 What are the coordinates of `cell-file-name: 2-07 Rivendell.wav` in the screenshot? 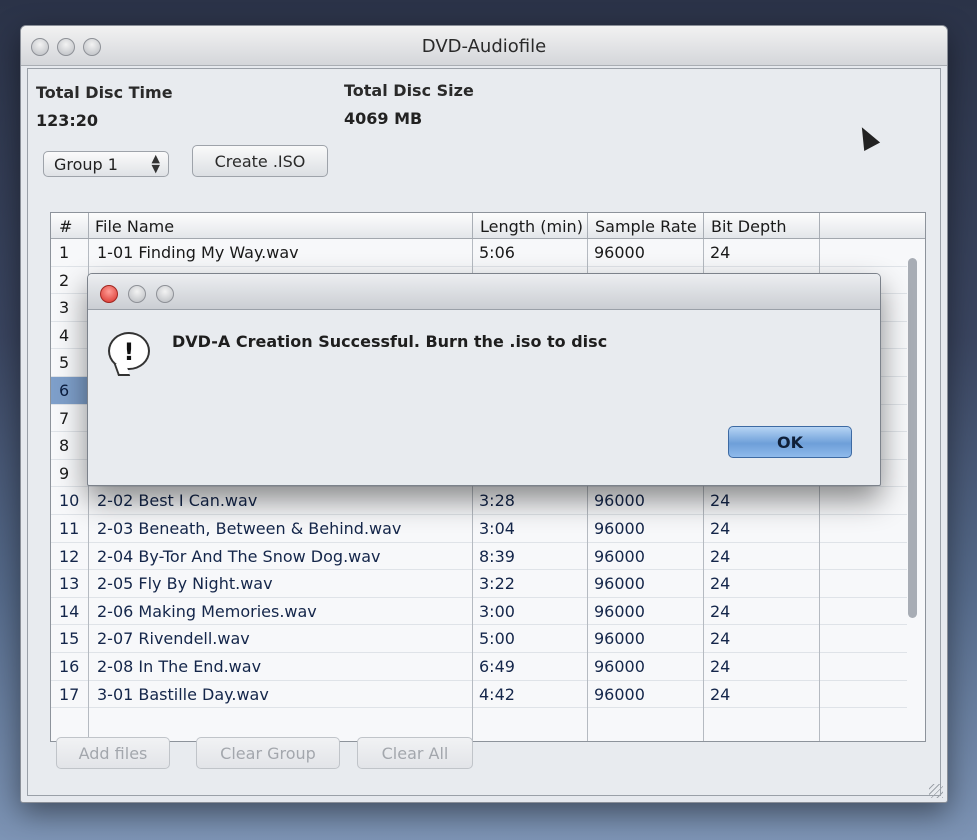 It's located at (173, 639).